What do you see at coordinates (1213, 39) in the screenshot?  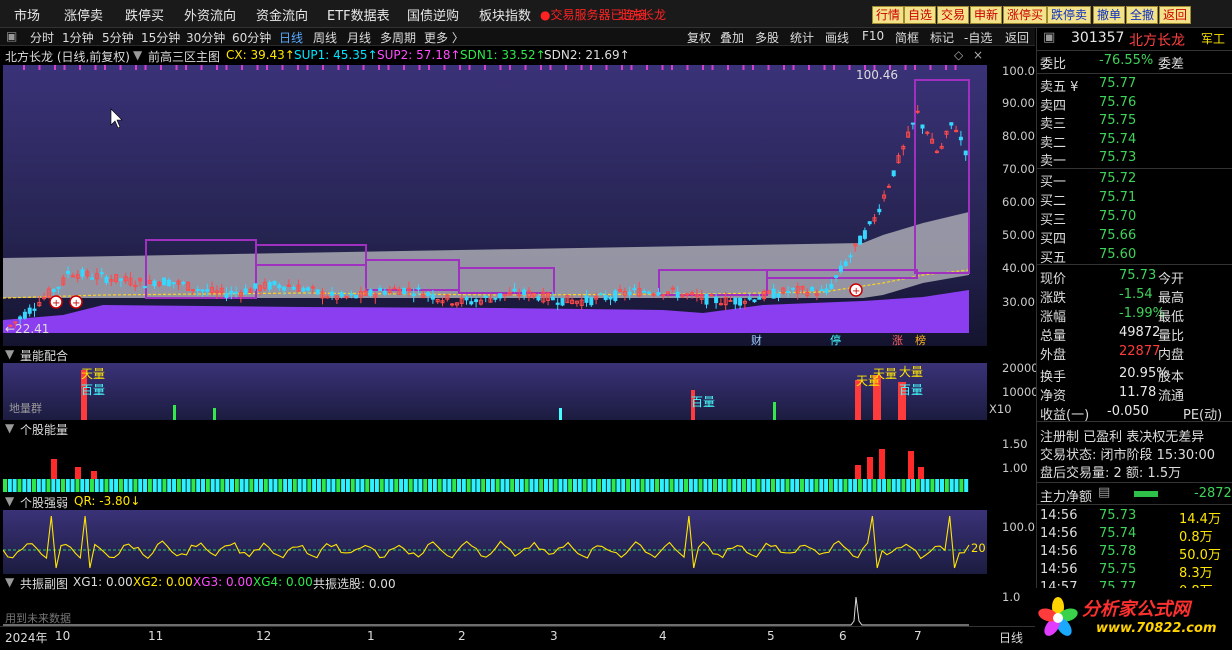 I see `stock-tag: 军工` at bounding box center [1213, 39].